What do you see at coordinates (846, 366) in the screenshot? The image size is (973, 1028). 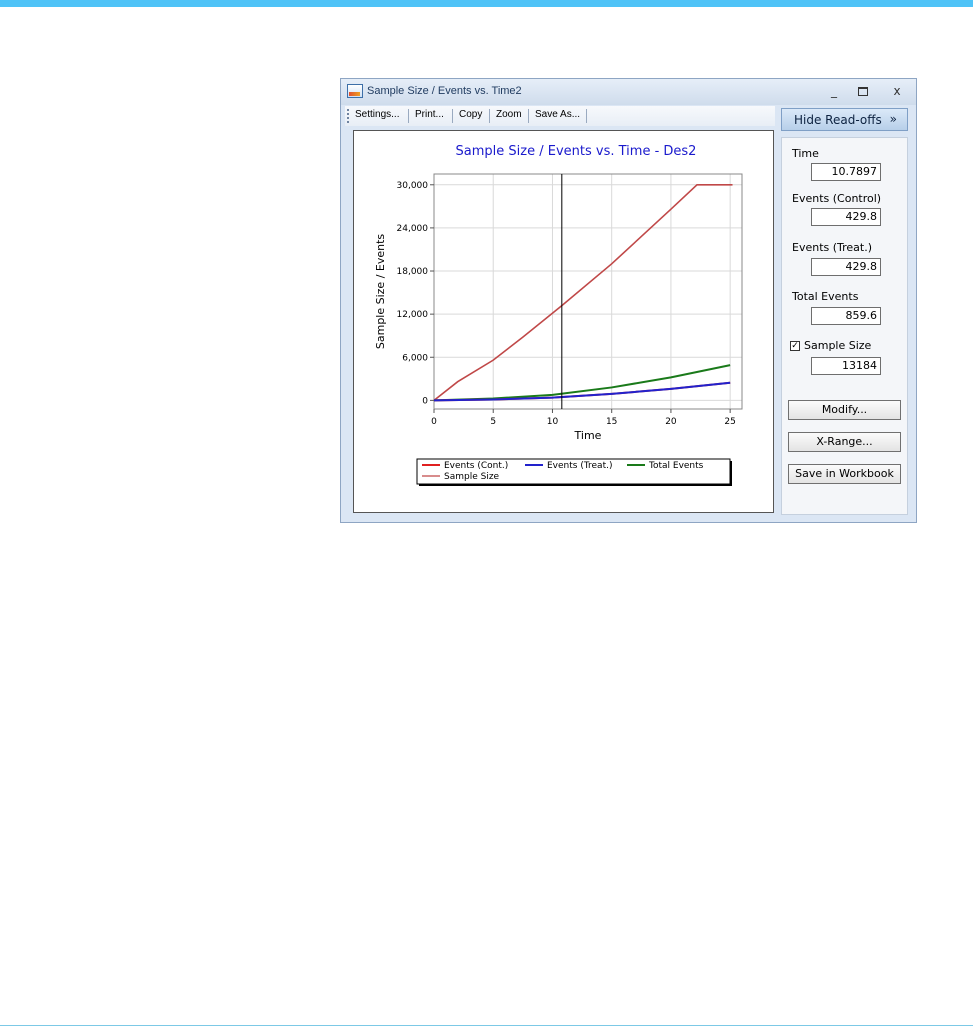 I see `sample-size-readout-field: 13184` at bounding box center [846, 366].